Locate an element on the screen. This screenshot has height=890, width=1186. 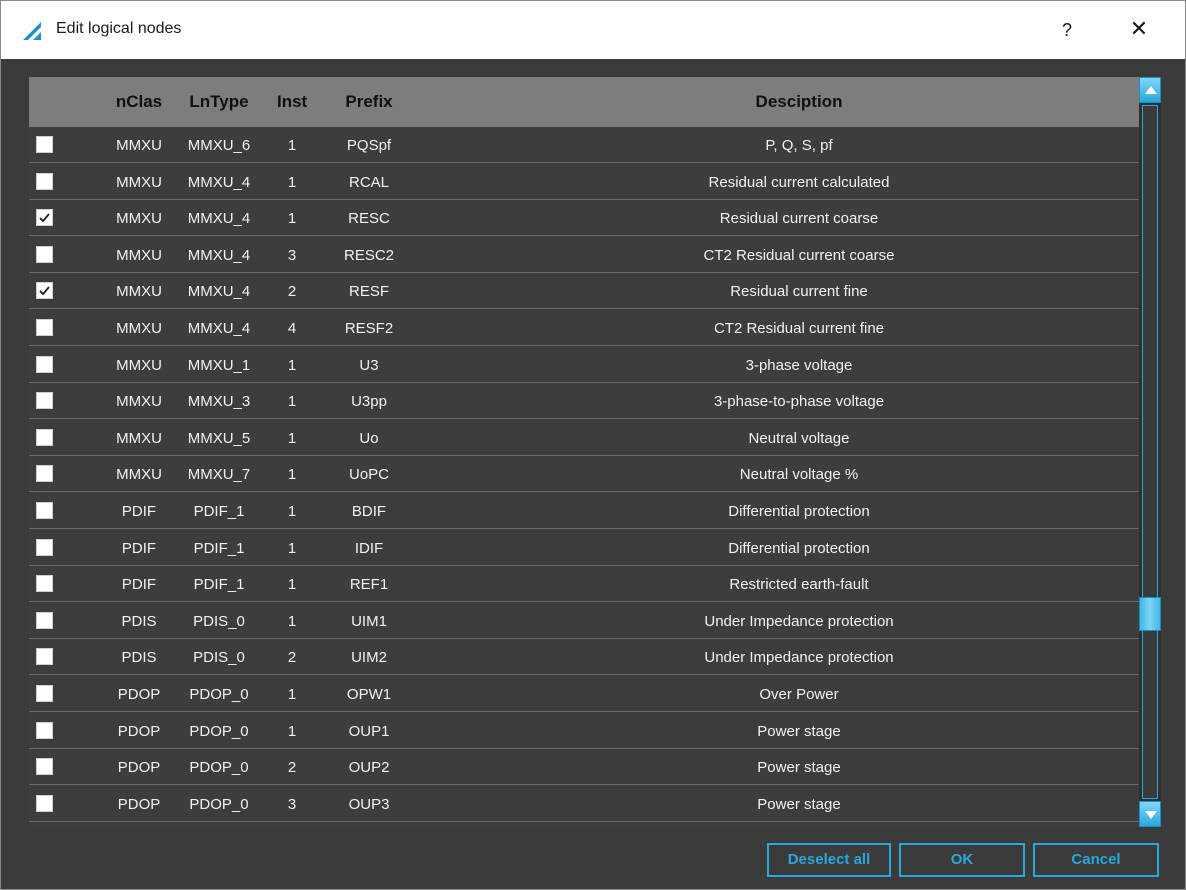
table-row: MMXU MMXU_4 1 RESC Residual current coarse is located at coordinates (584, 218).